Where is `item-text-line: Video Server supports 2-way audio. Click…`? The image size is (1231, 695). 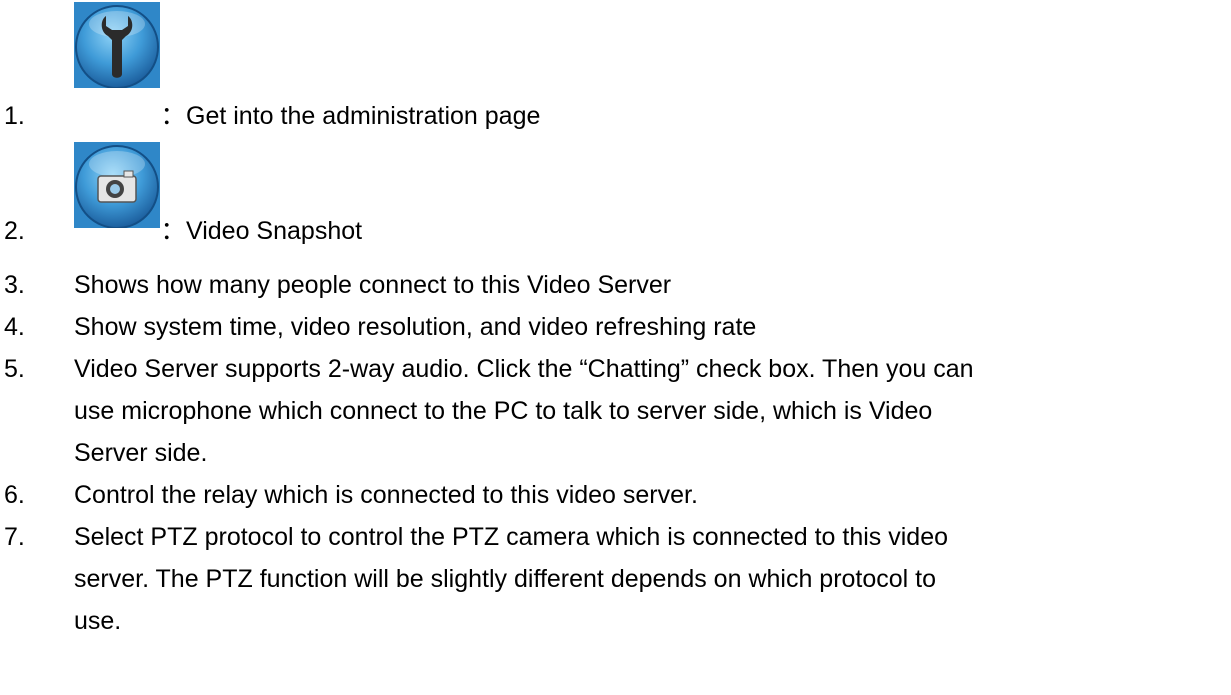 item-text-line: Video Server supports 2-way audio. Click… is located at coordinates (524, 369).